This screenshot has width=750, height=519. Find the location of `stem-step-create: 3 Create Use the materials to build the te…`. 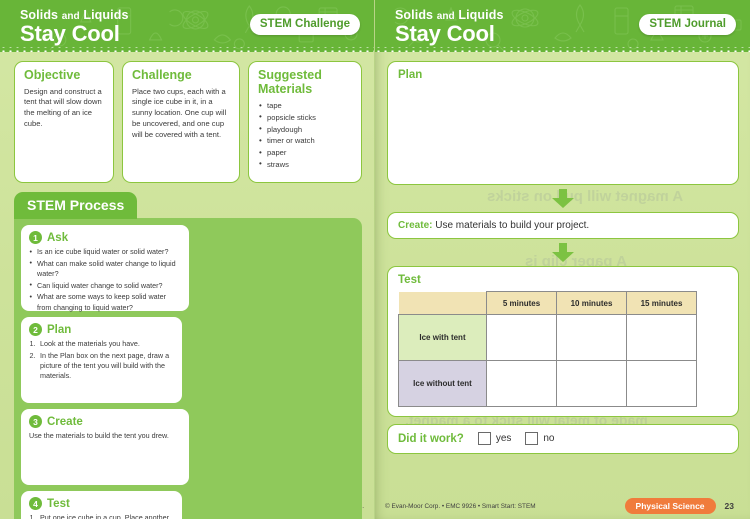

stem-step-create: 3 Create Use the materials to build the te… is located at coordinates (105, 447).